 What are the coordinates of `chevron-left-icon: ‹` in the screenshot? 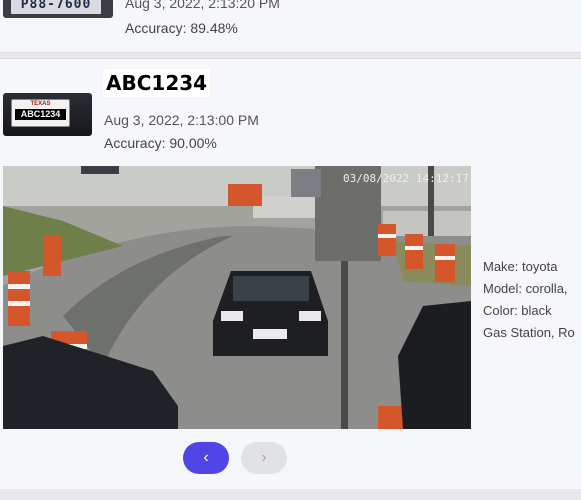 It's located at (206, 457).